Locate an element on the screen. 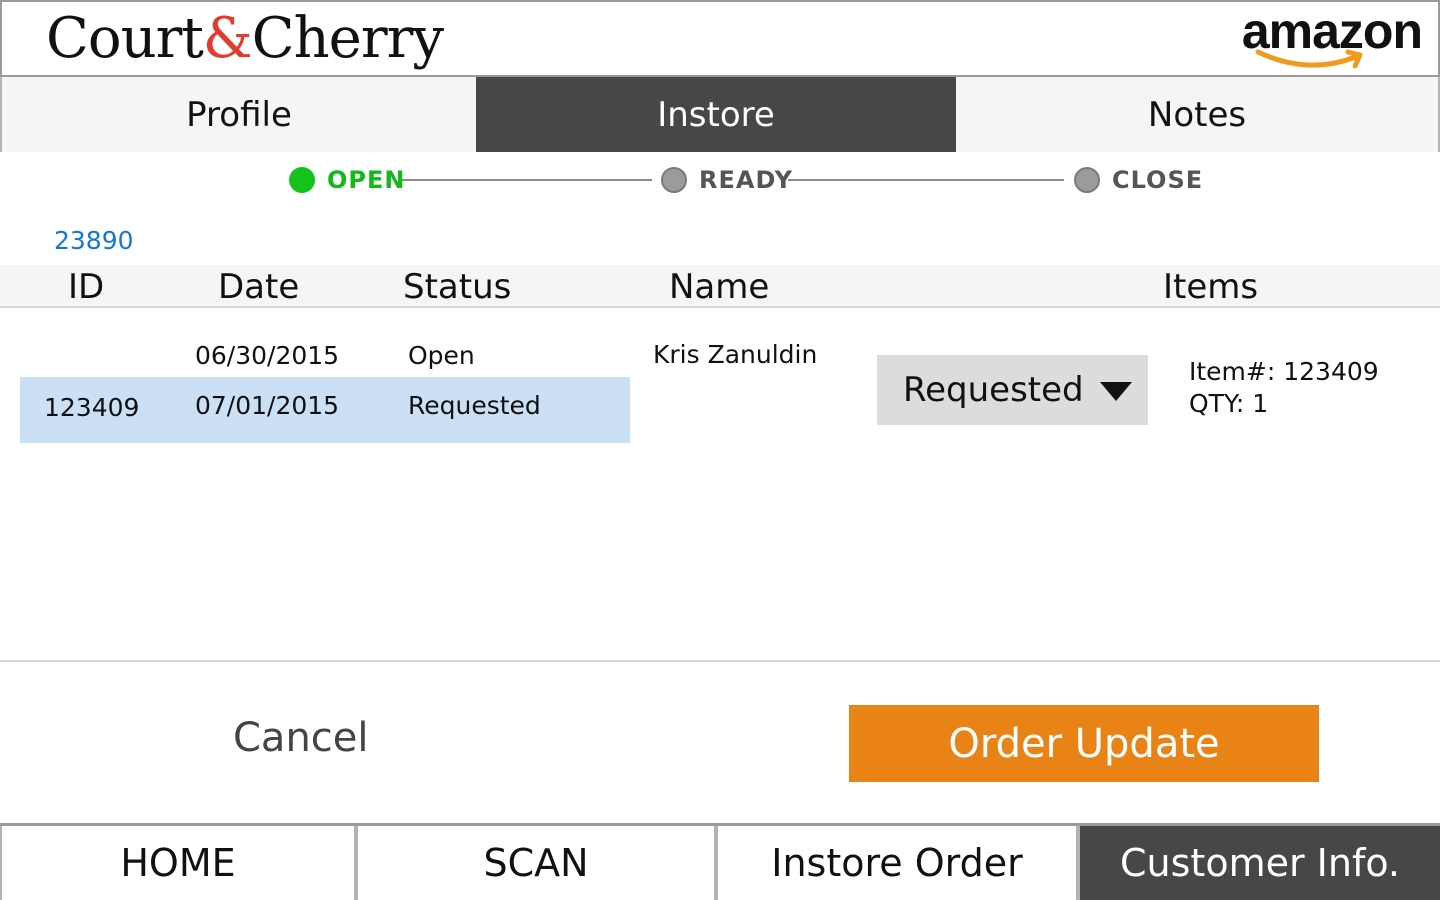 The width and height of the screenshot is (1440, 900). brand-logo: Court&Cherry is located at coordinates (245, 39).